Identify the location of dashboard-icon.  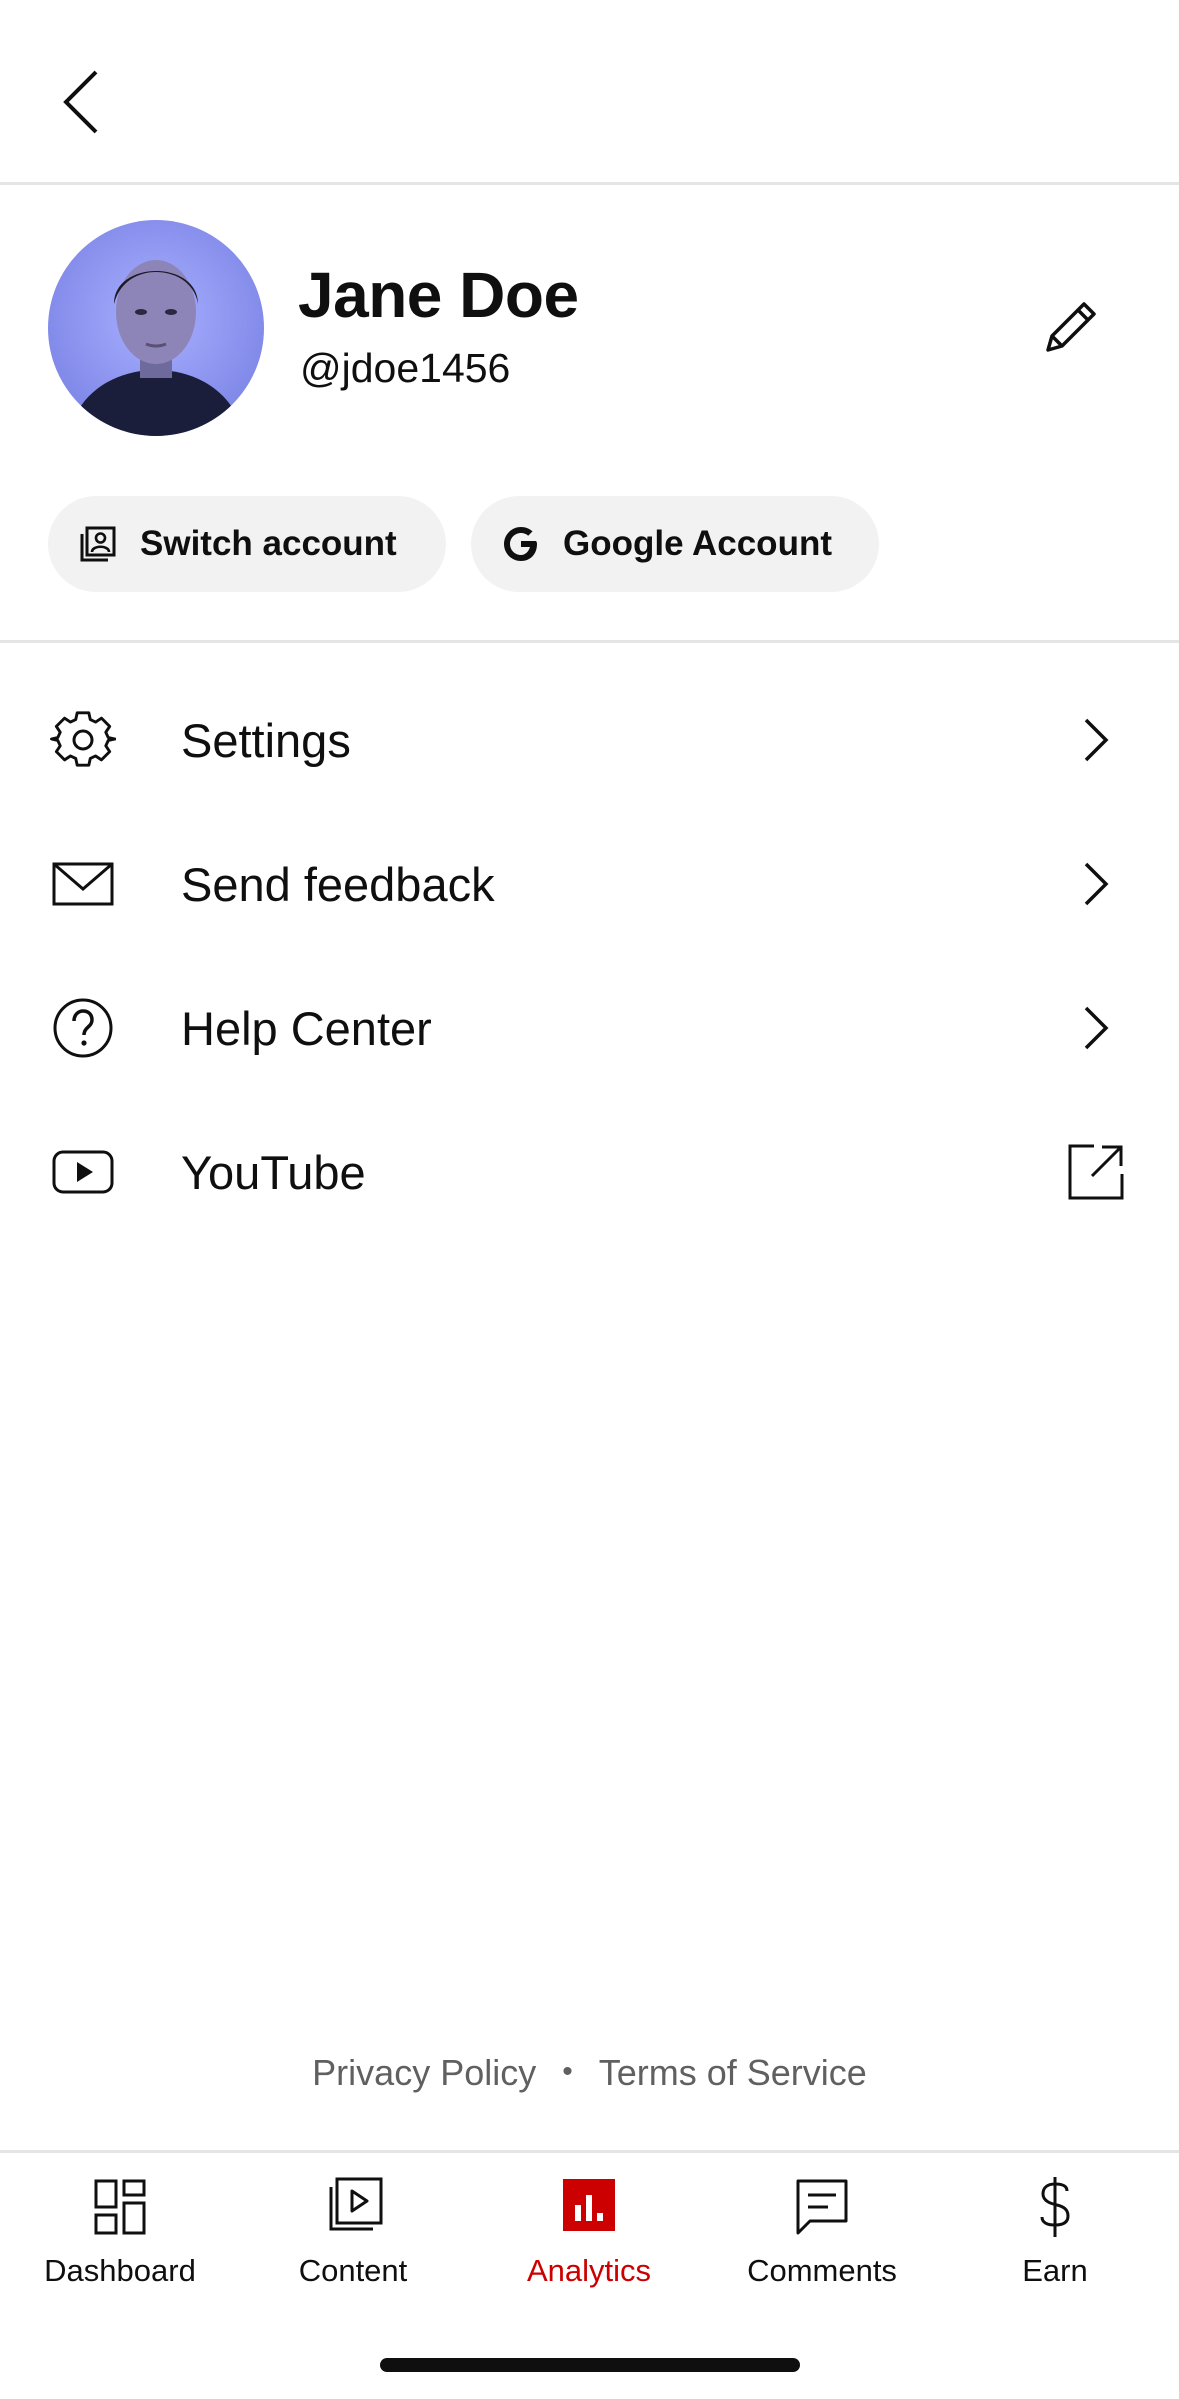
(120, 2207).